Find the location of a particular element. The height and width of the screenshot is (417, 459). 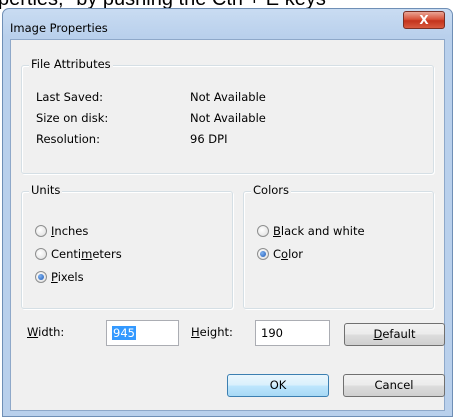

colors-legend: Colors is located at coordinates (271, 190).